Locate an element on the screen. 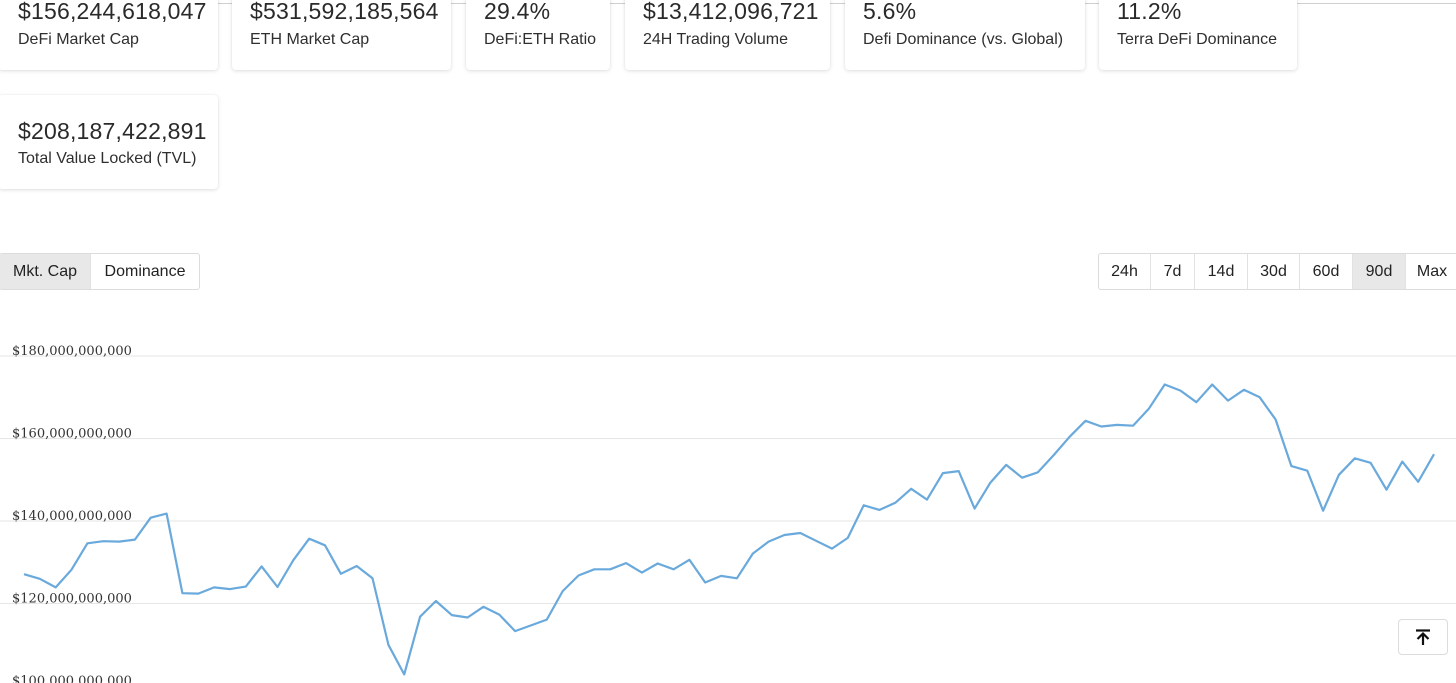 The height and width of the screenshot is (683, 1456). arrow-up-to-line-icon is located at coordinates (1423, 637).